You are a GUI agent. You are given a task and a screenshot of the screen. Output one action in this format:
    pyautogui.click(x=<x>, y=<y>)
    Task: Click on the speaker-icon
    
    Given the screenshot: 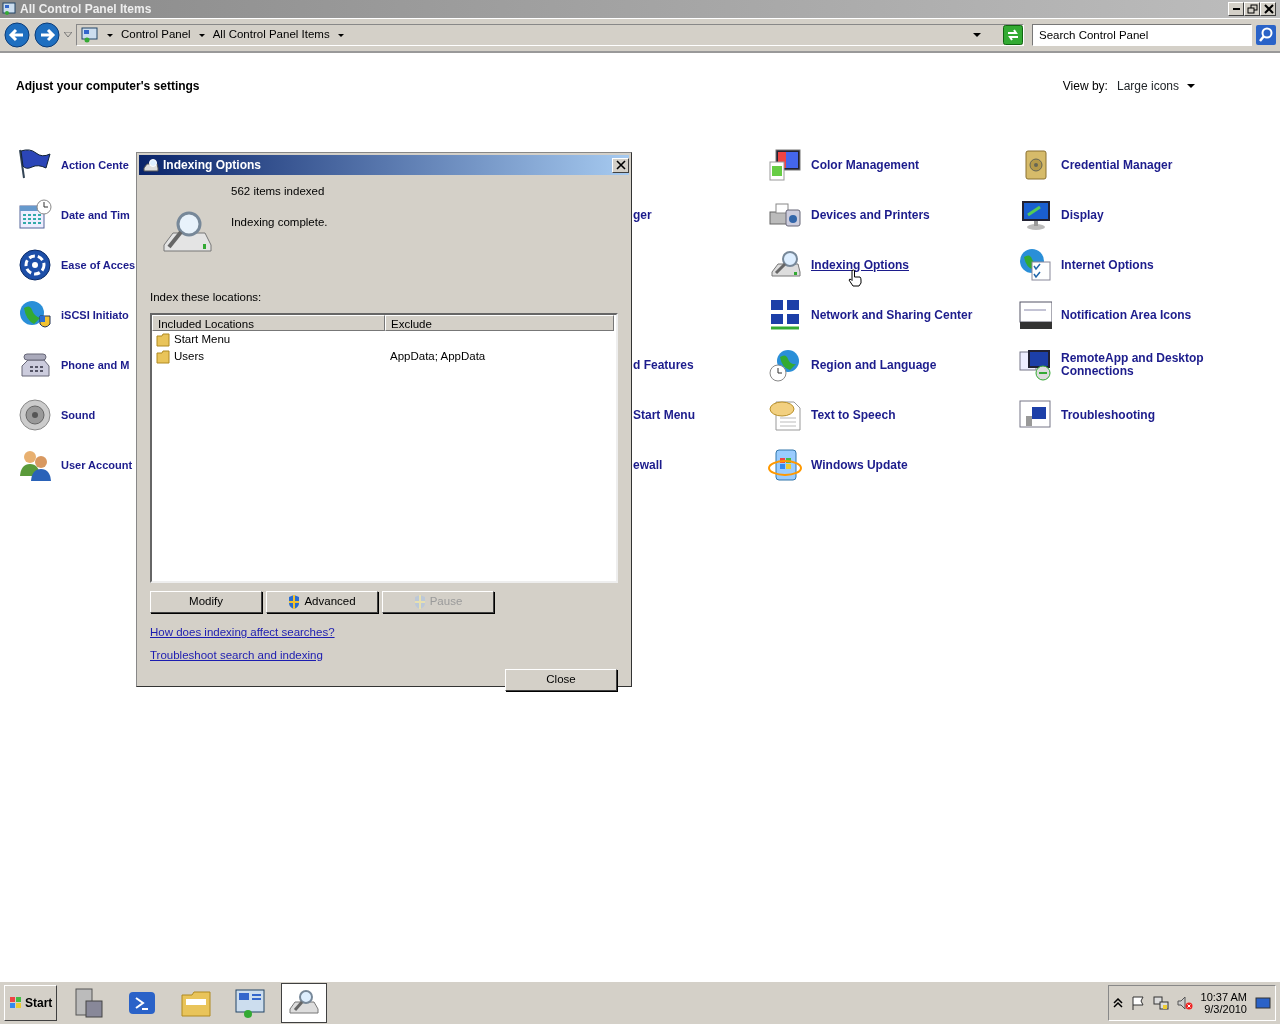 What is the action you would take?
    pyautogui.click(x=35, y=415)
    